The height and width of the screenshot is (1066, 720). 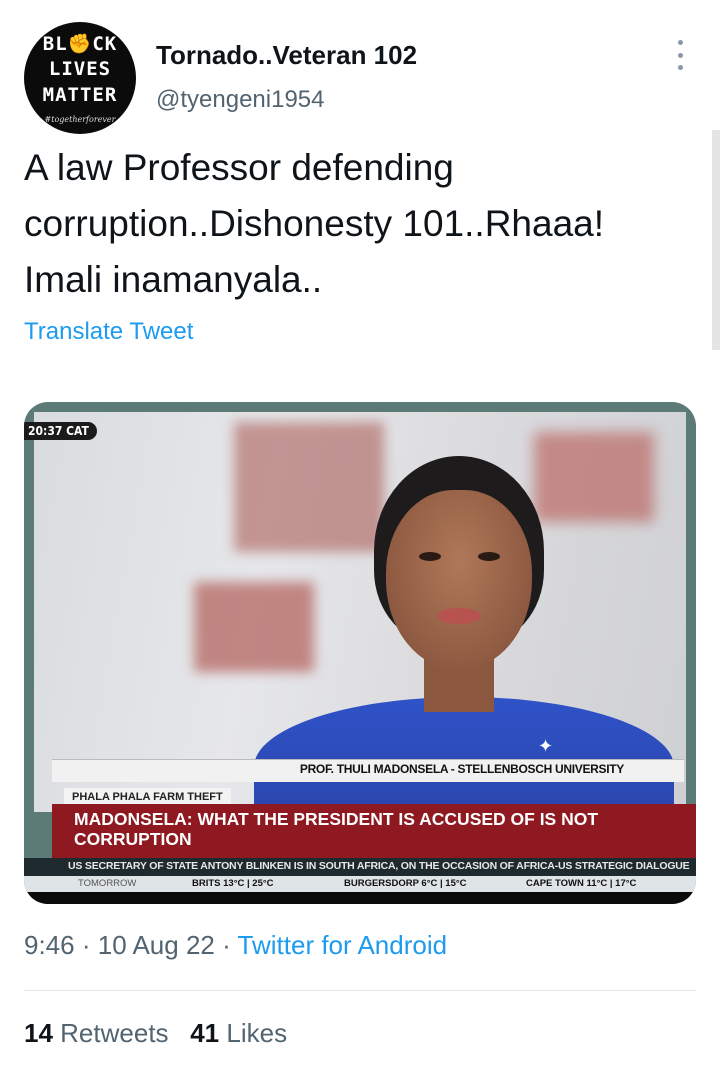 What do you see at coordinates (235, 945) in the screenshot?
I see `tweet-metadata: 9:46 · 10 Aug 22 · Twitter for Android` at bounding box center [235, 945].